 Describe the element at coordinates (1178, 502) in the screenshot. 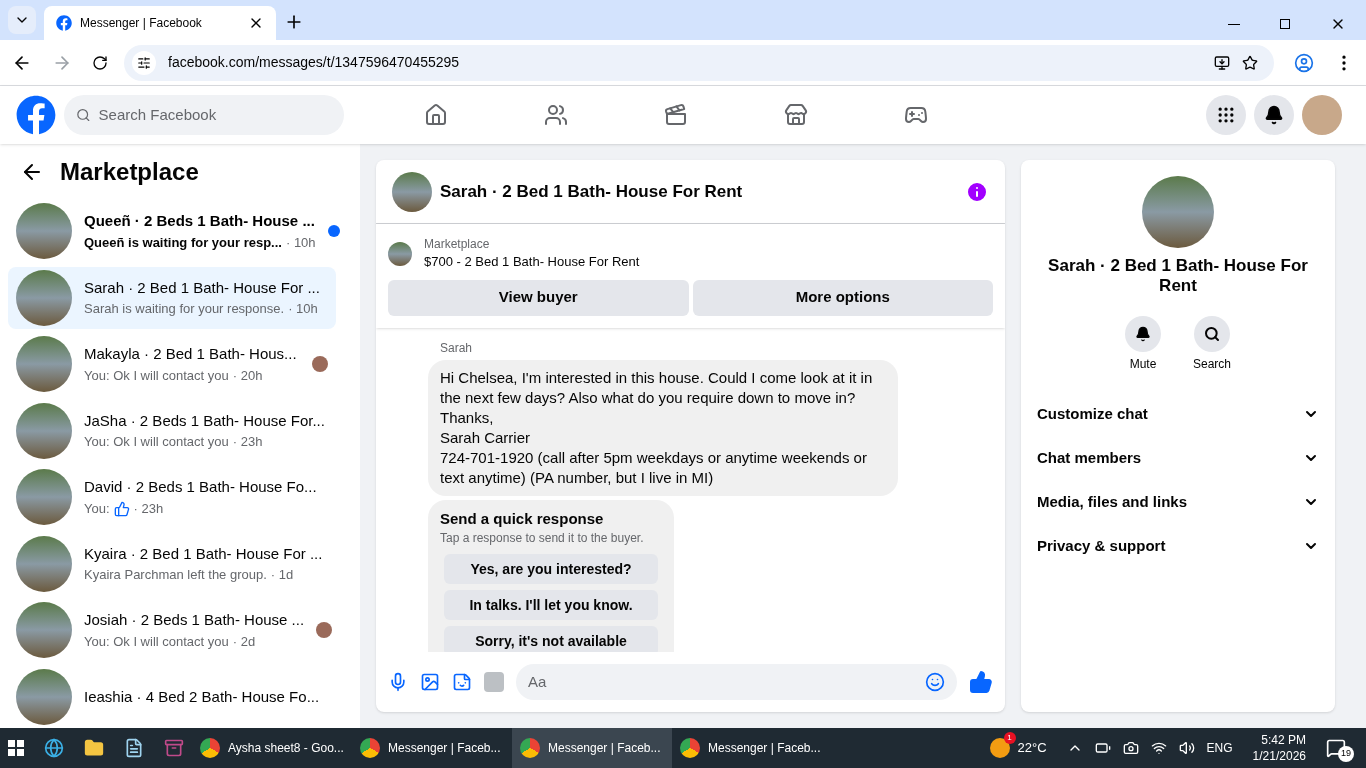

I see `info-section-item: Media, files and links` at that location.